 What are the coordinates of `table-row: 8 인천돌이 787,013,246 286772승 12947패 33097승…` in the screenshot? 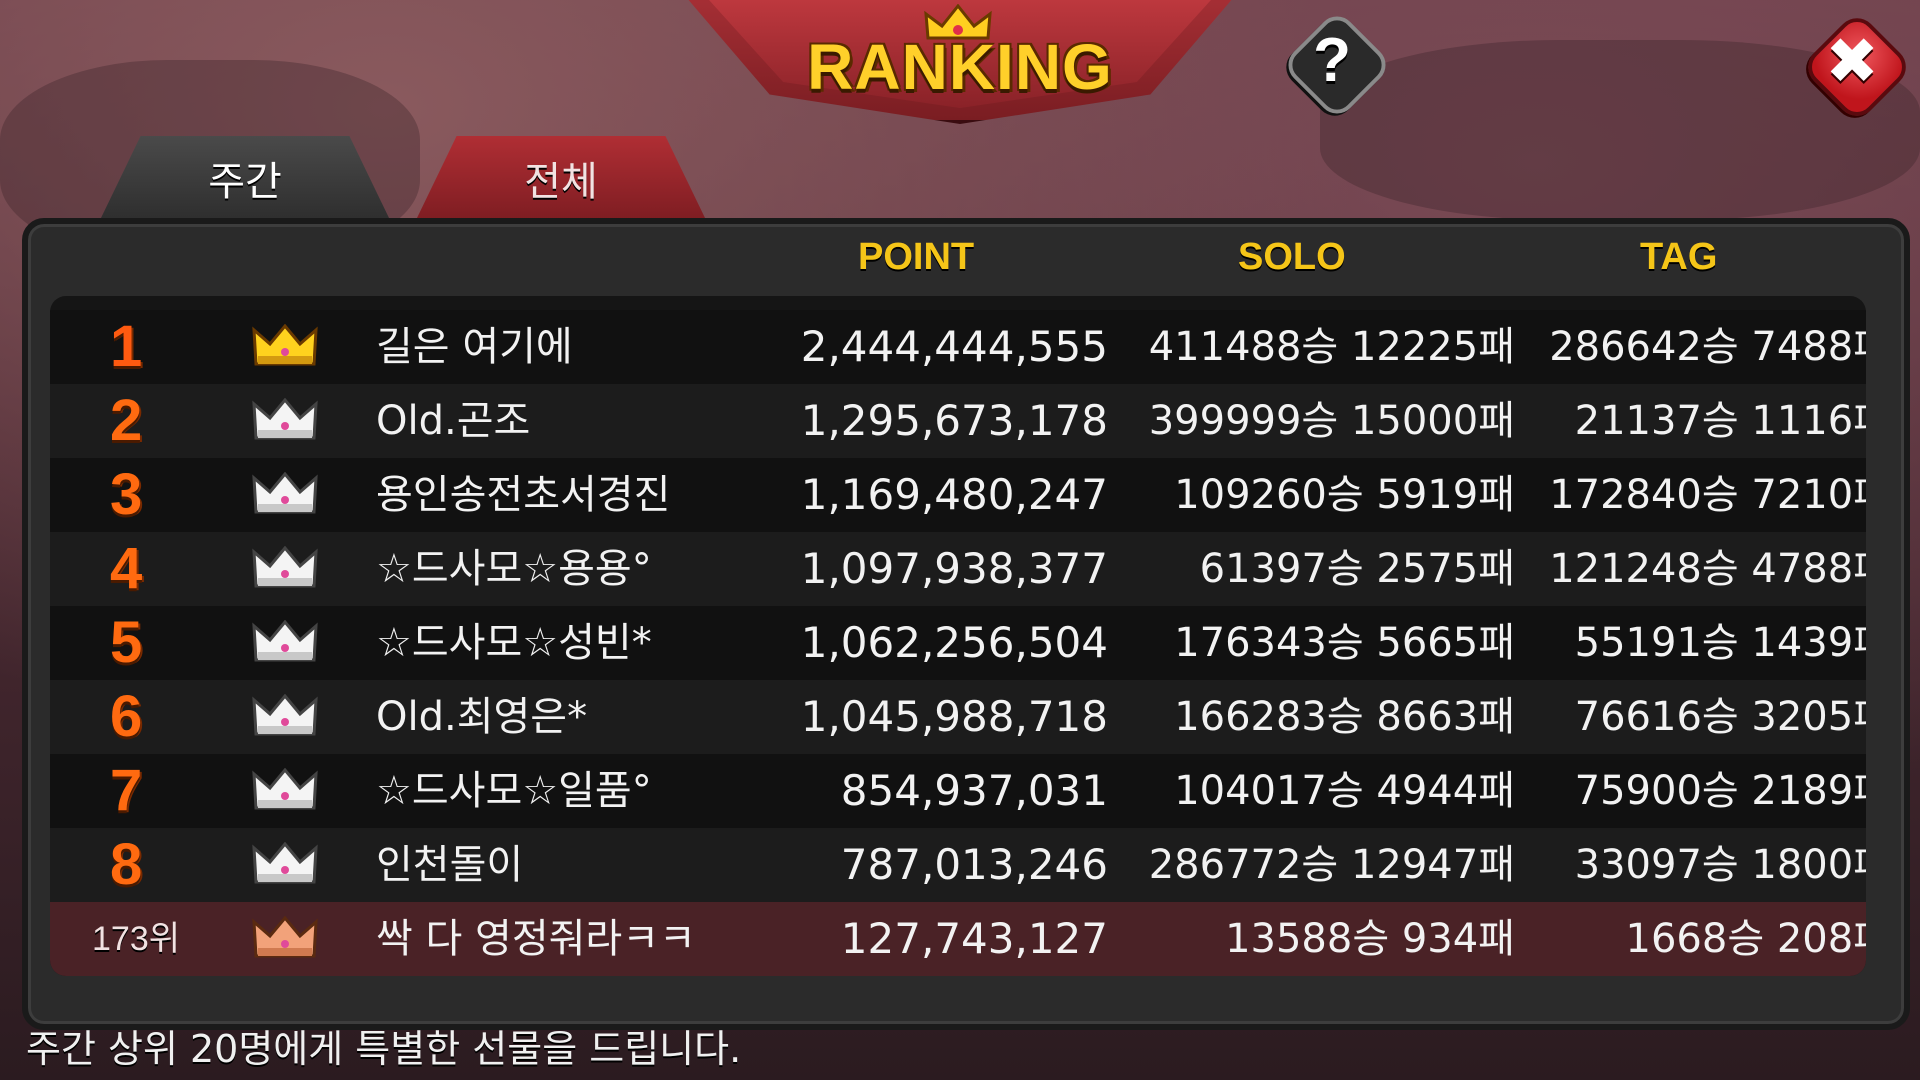 It's located at (958, 865).